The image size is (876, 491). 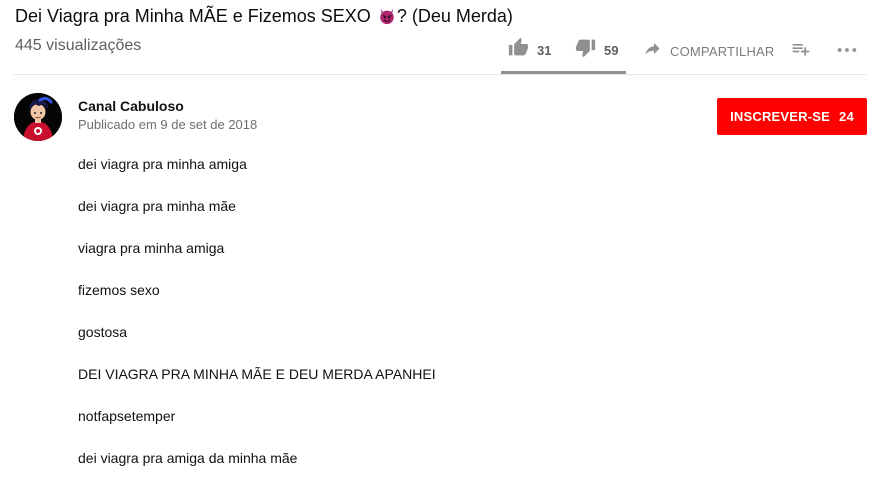 What do you see at coordinates (846, 116) in the screenshot?
I see `subscriber-count: 24` at bounding box center [846, 116].